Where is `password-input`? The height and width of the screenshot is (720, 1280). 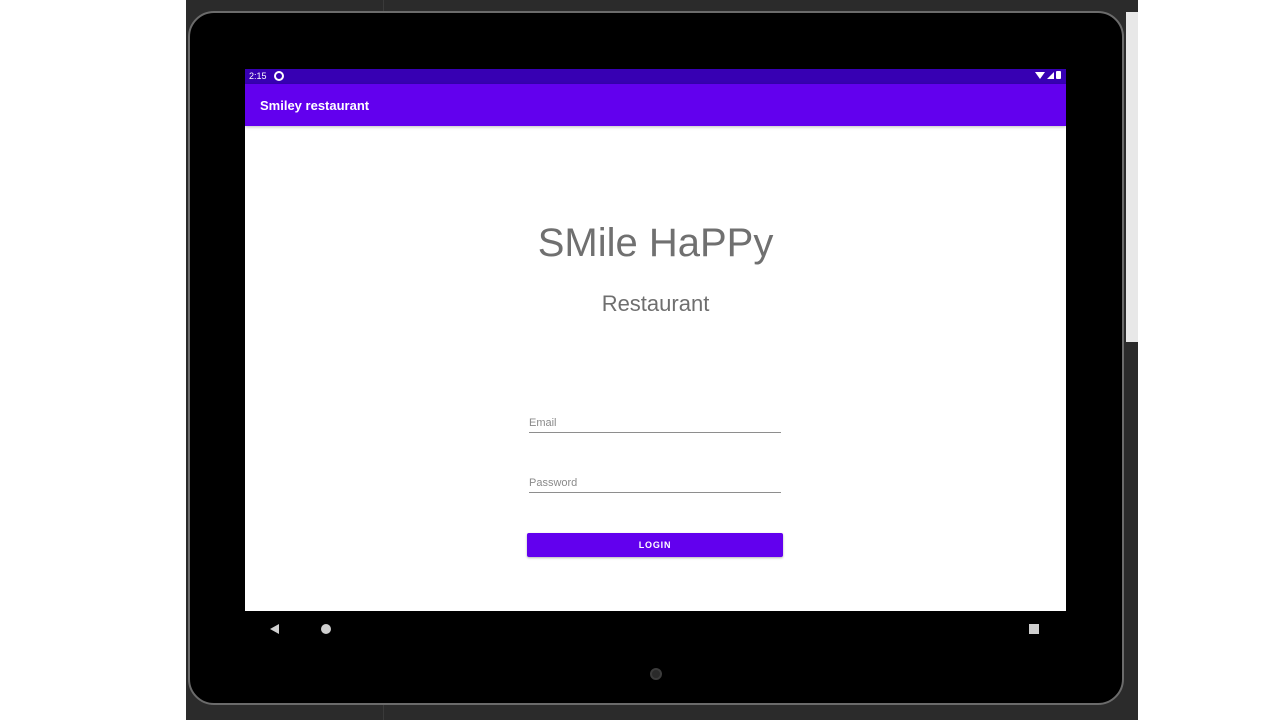
password-input is located at coordinates (655, 477).